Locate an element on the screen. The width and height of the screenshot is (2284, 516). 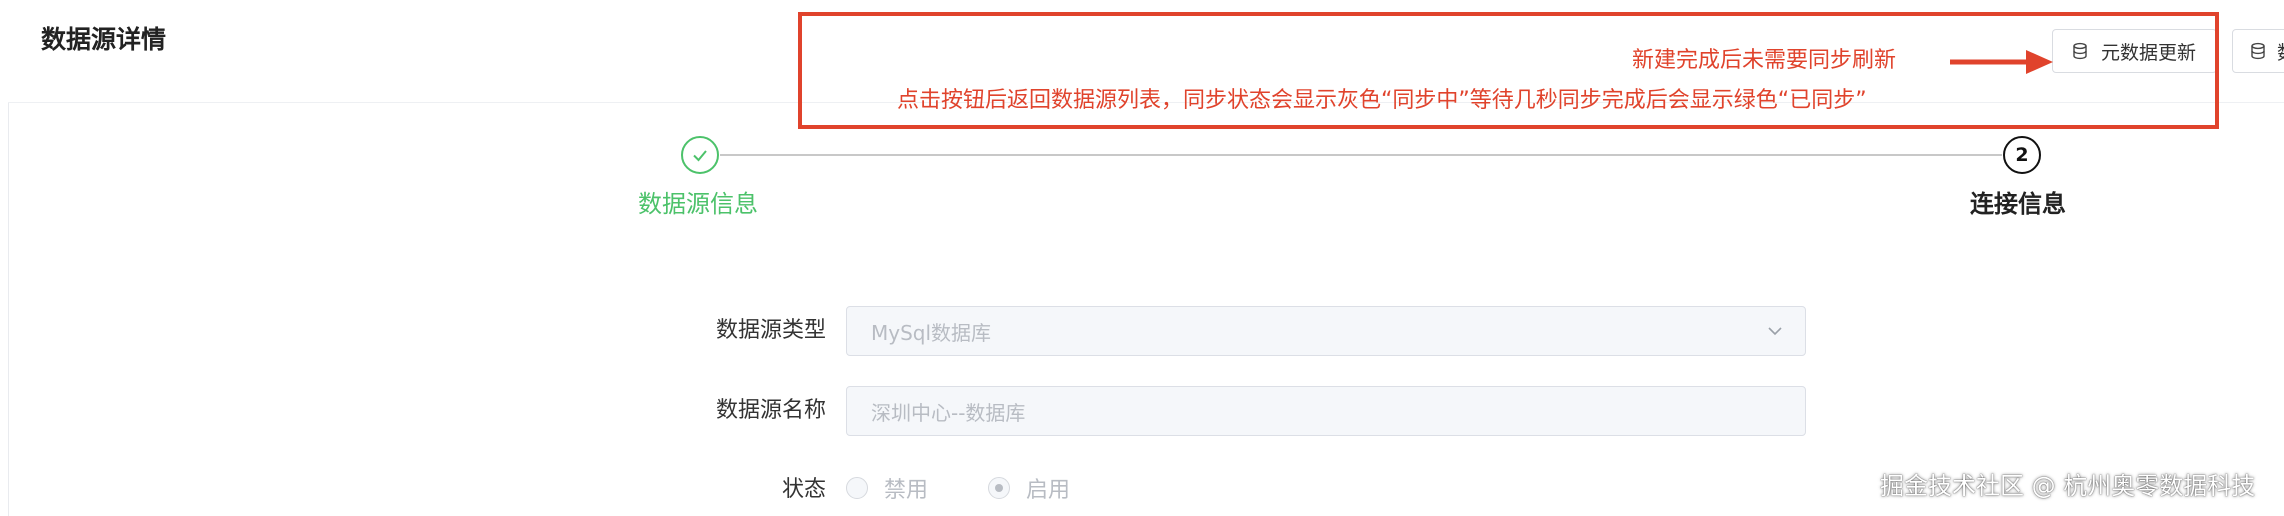
datasource-type-select: MySql数据库 is located at coordinates (1326, 331).